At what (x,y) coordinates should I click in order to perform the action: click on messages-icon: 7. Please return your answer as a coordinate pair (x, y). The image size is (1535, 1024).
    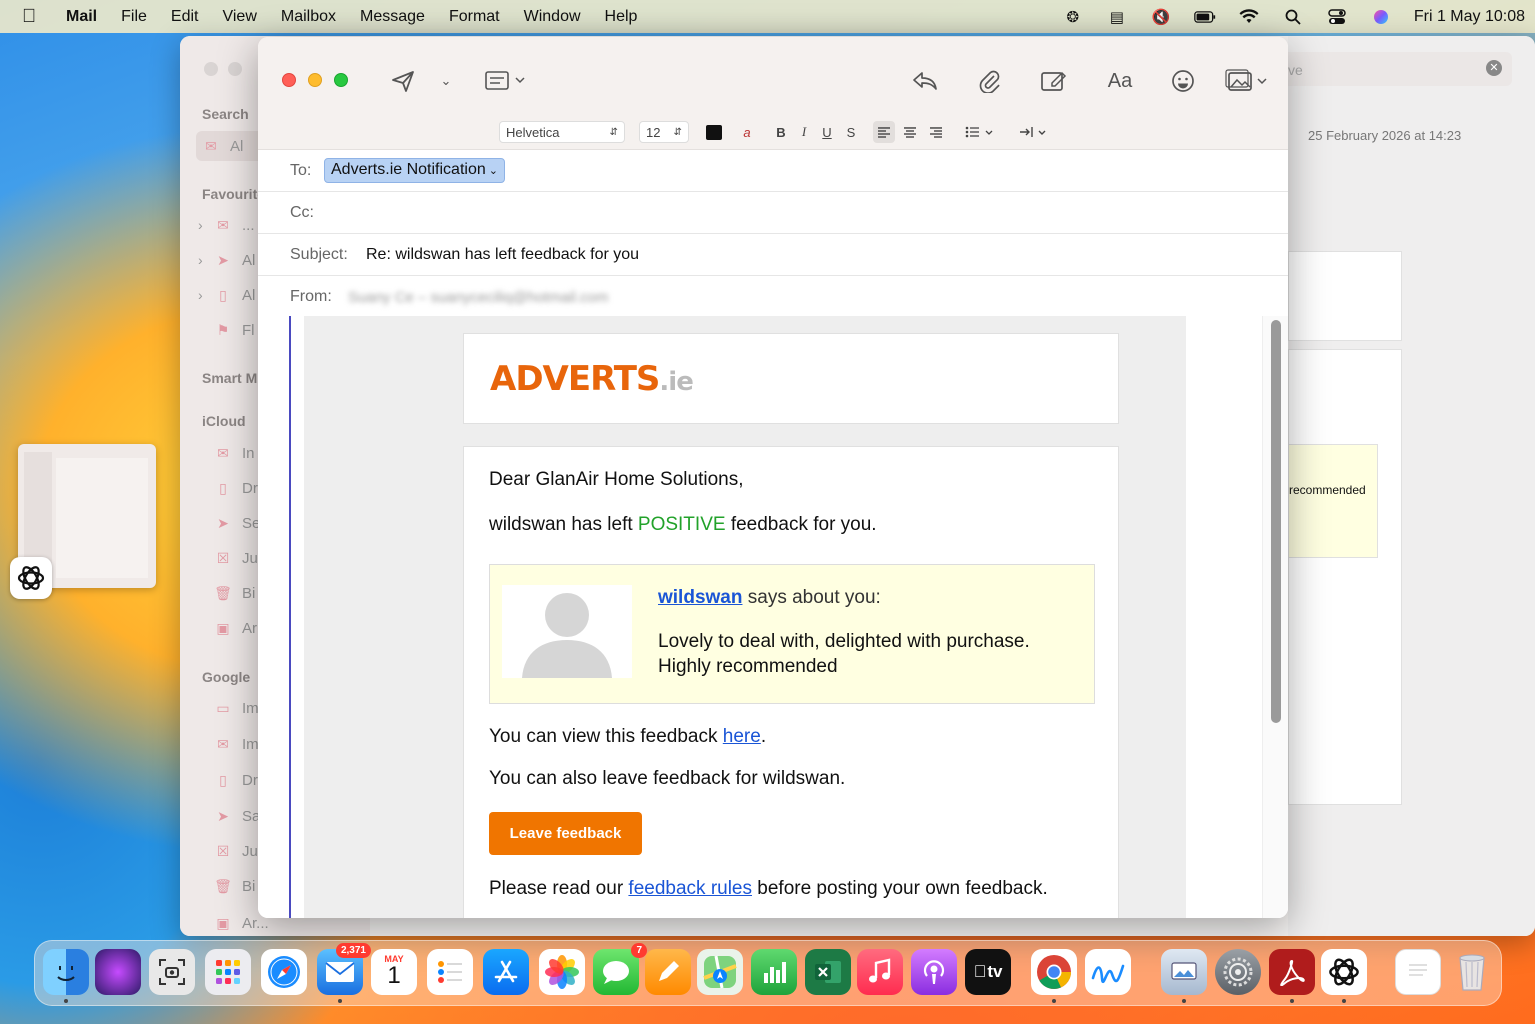
    Looking at the image, I should click on (620, 969).